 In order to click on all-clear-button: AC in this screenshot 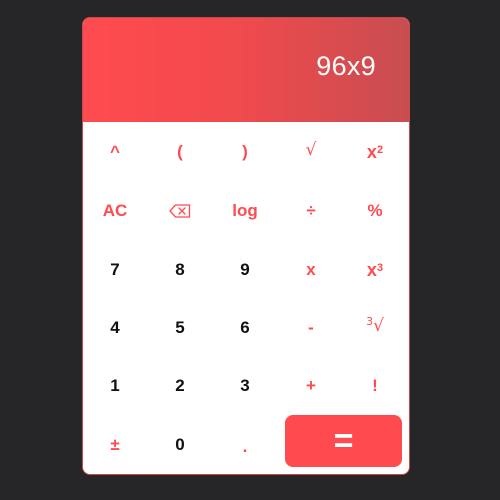, I will do `click(115, 211)`.